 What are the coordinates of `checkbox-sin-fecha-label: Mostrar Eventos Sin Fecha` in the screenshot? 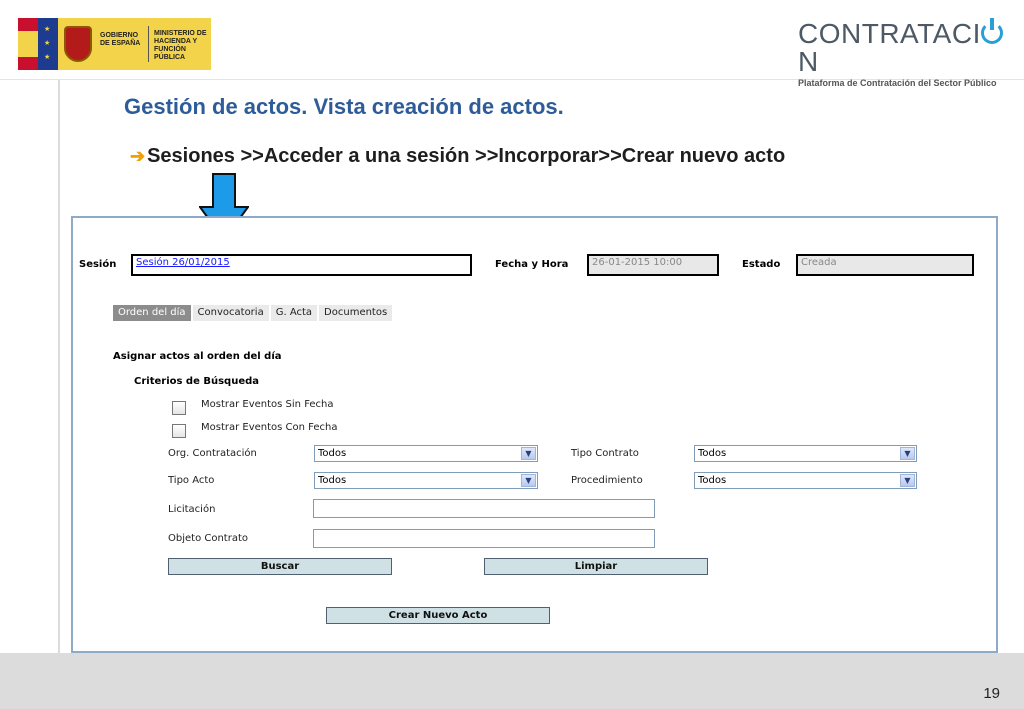 It's located at (267, 404).